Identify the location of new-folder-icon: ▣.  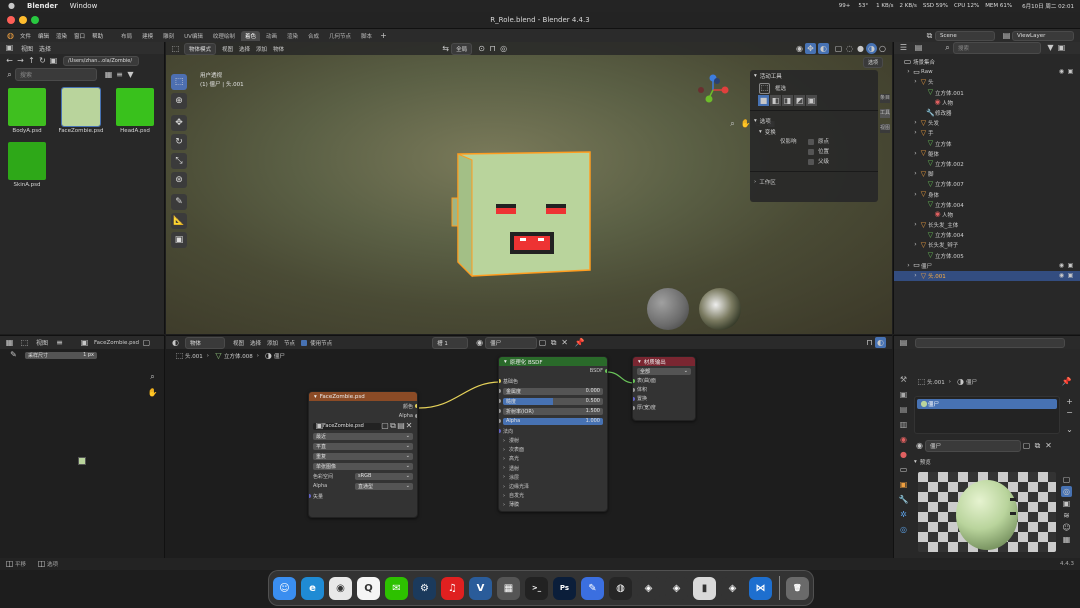
(53, 61).